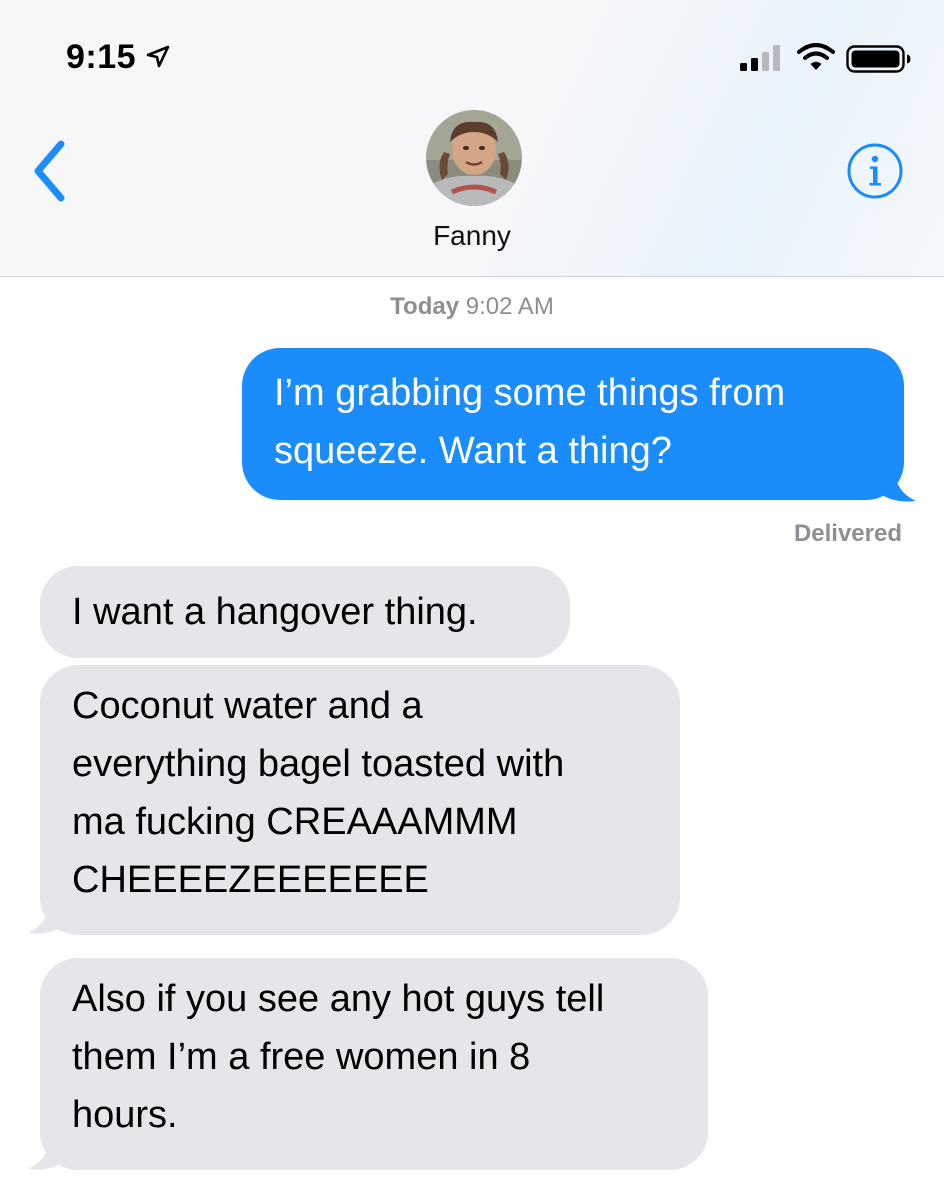  I want to click on info-icon, so click(875, 170).